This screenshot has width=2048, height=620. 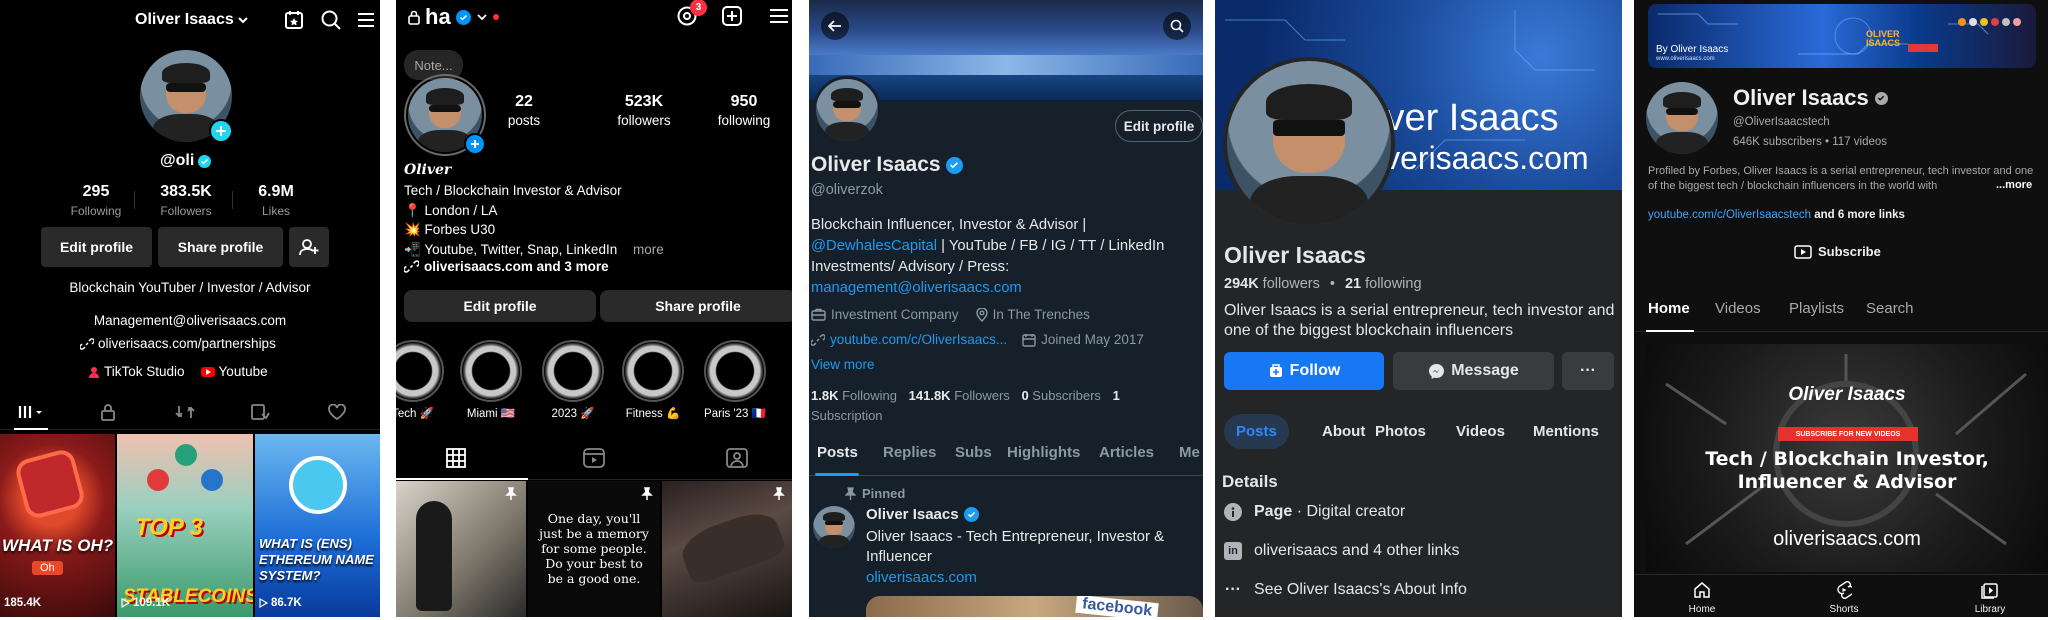 What do you see at coordinates (735, 380) in the screenshot?
I see `highlight-item: Paris '23 🇫🇷` at bounding box center [735, 380].